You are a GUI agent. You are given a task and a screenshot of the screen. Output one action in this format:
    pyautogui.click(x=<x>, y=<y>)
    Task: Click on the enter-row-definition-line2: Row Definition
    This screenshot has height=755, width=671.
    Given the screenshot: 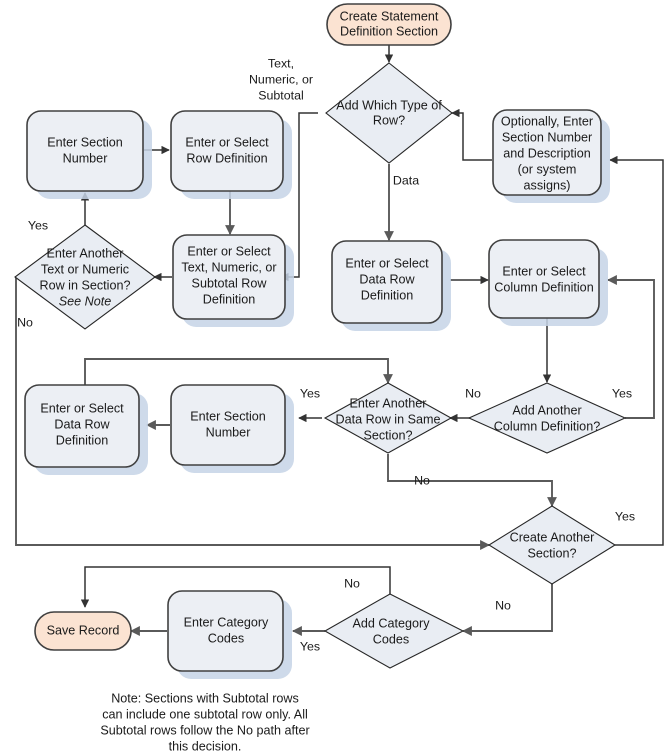 What is the action you would take?
    pyautogui.click(x=226, y=158)
    